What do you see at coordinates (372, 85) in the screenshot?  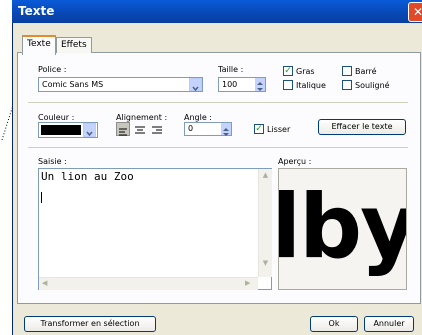 I see `underline-label: Souligné` at bounding box center [372, 85].